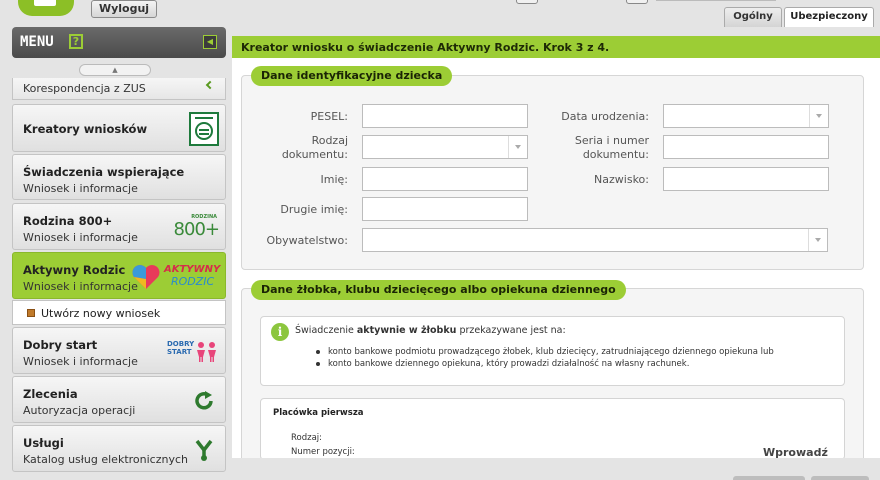 This screenshot has height=480, width=880. What do you see at coordinates (176, 277) in the screenshot?
I see `aktywny-rodzic-logo: AKTYWNY RODZIC` at bounding box center [176, 277].